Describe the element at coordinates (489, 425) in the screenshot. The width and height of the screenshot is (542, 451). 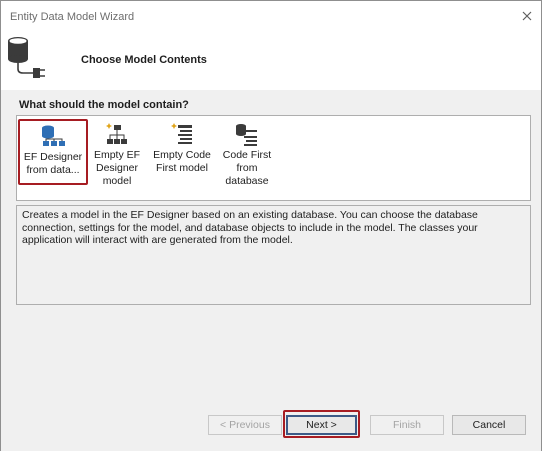
I see `cancel-button: Cancel` at that location.